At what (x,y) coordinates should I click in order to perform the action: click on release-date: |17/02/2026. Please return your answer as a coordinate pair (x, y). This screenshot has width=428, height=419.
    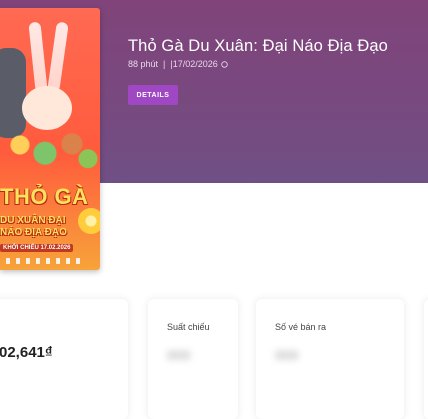
    Looking at the image, I should click on (194, 64).